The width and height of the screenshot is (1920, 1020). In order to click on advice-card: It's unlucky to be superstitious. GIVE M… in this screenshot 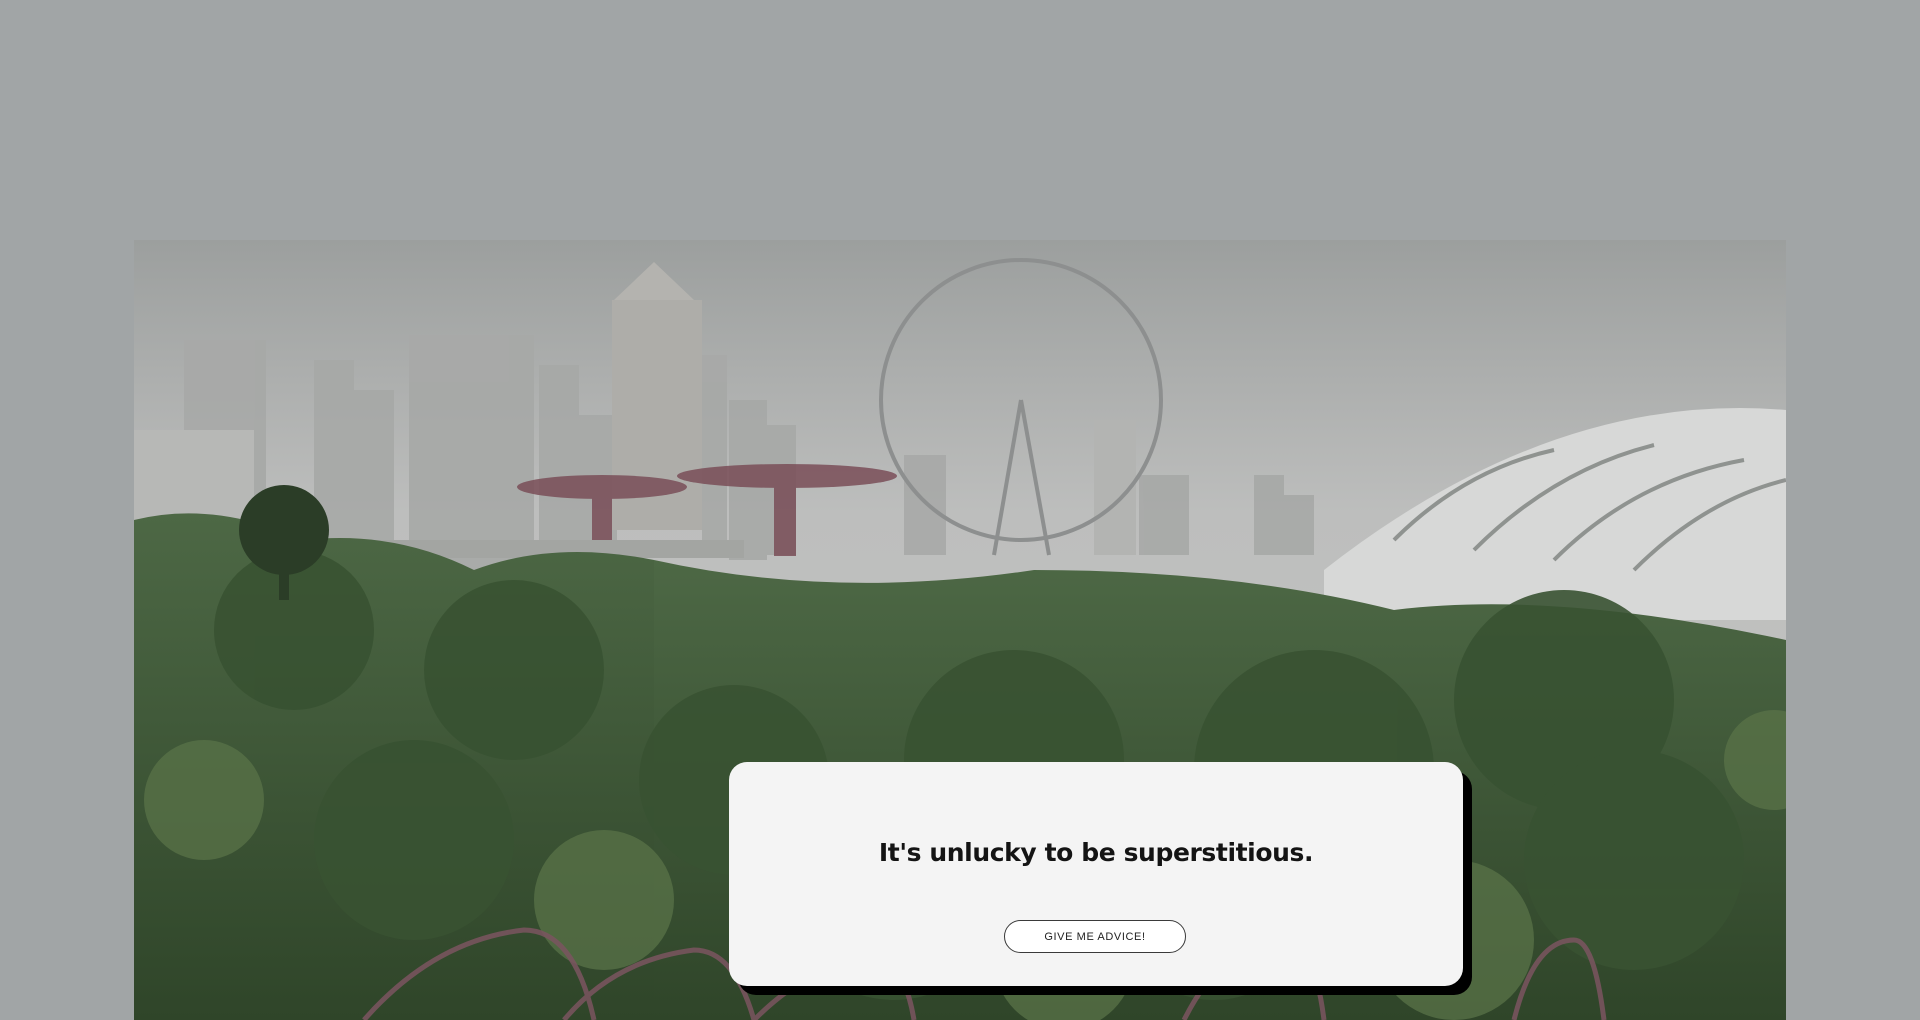, I will do `click(1096, 874)`.